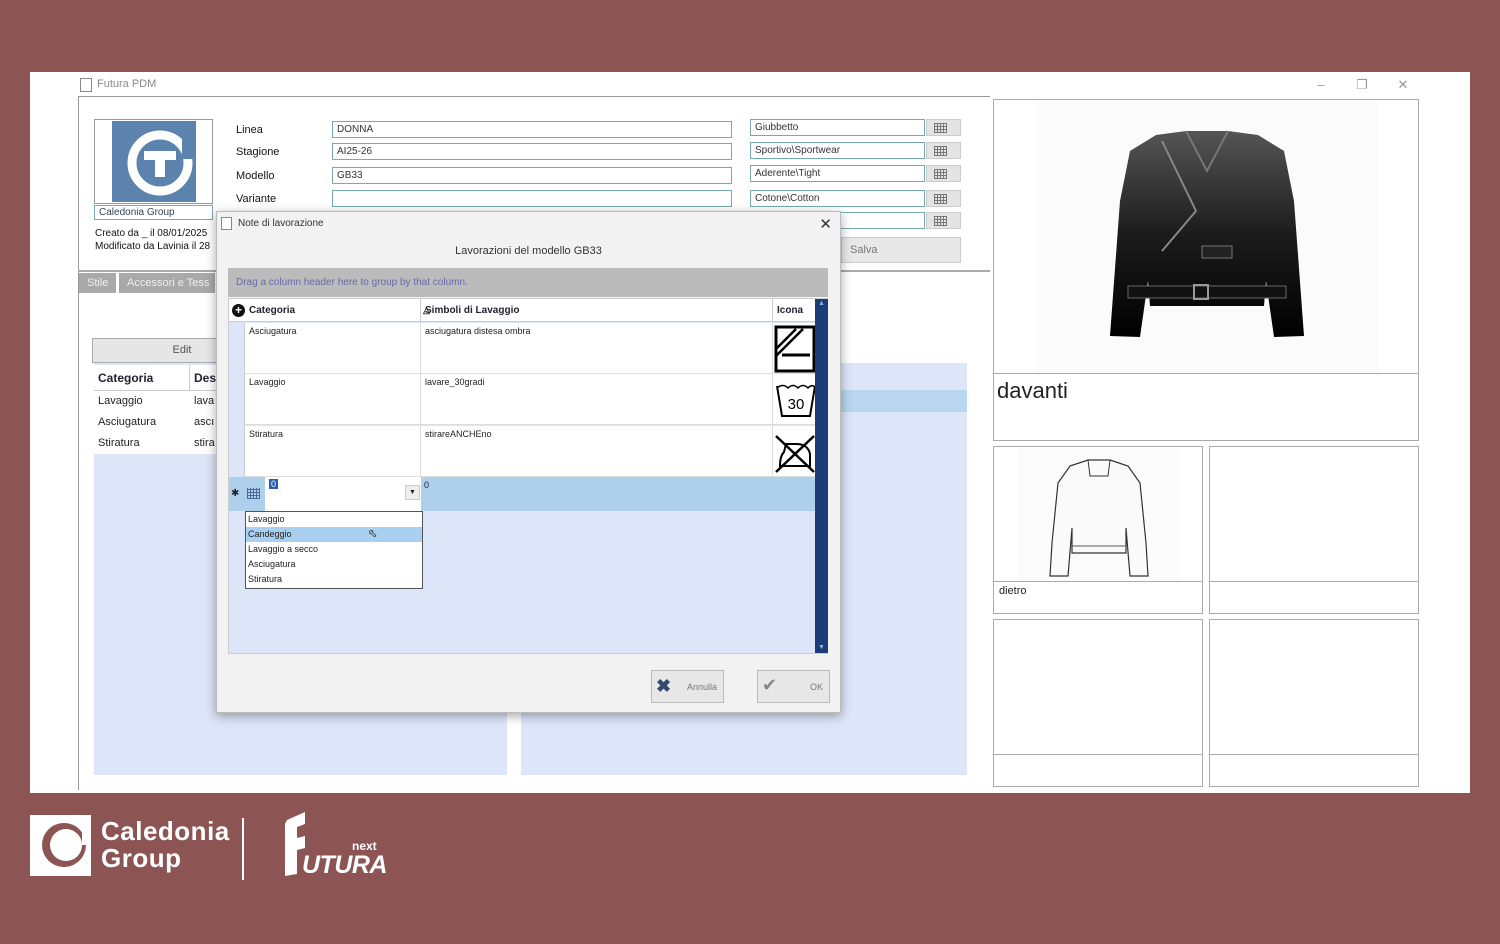 This screenshot has width=1500, height=944. I want to click on cancel-button: ✖ Annulla, so click(687, 686).